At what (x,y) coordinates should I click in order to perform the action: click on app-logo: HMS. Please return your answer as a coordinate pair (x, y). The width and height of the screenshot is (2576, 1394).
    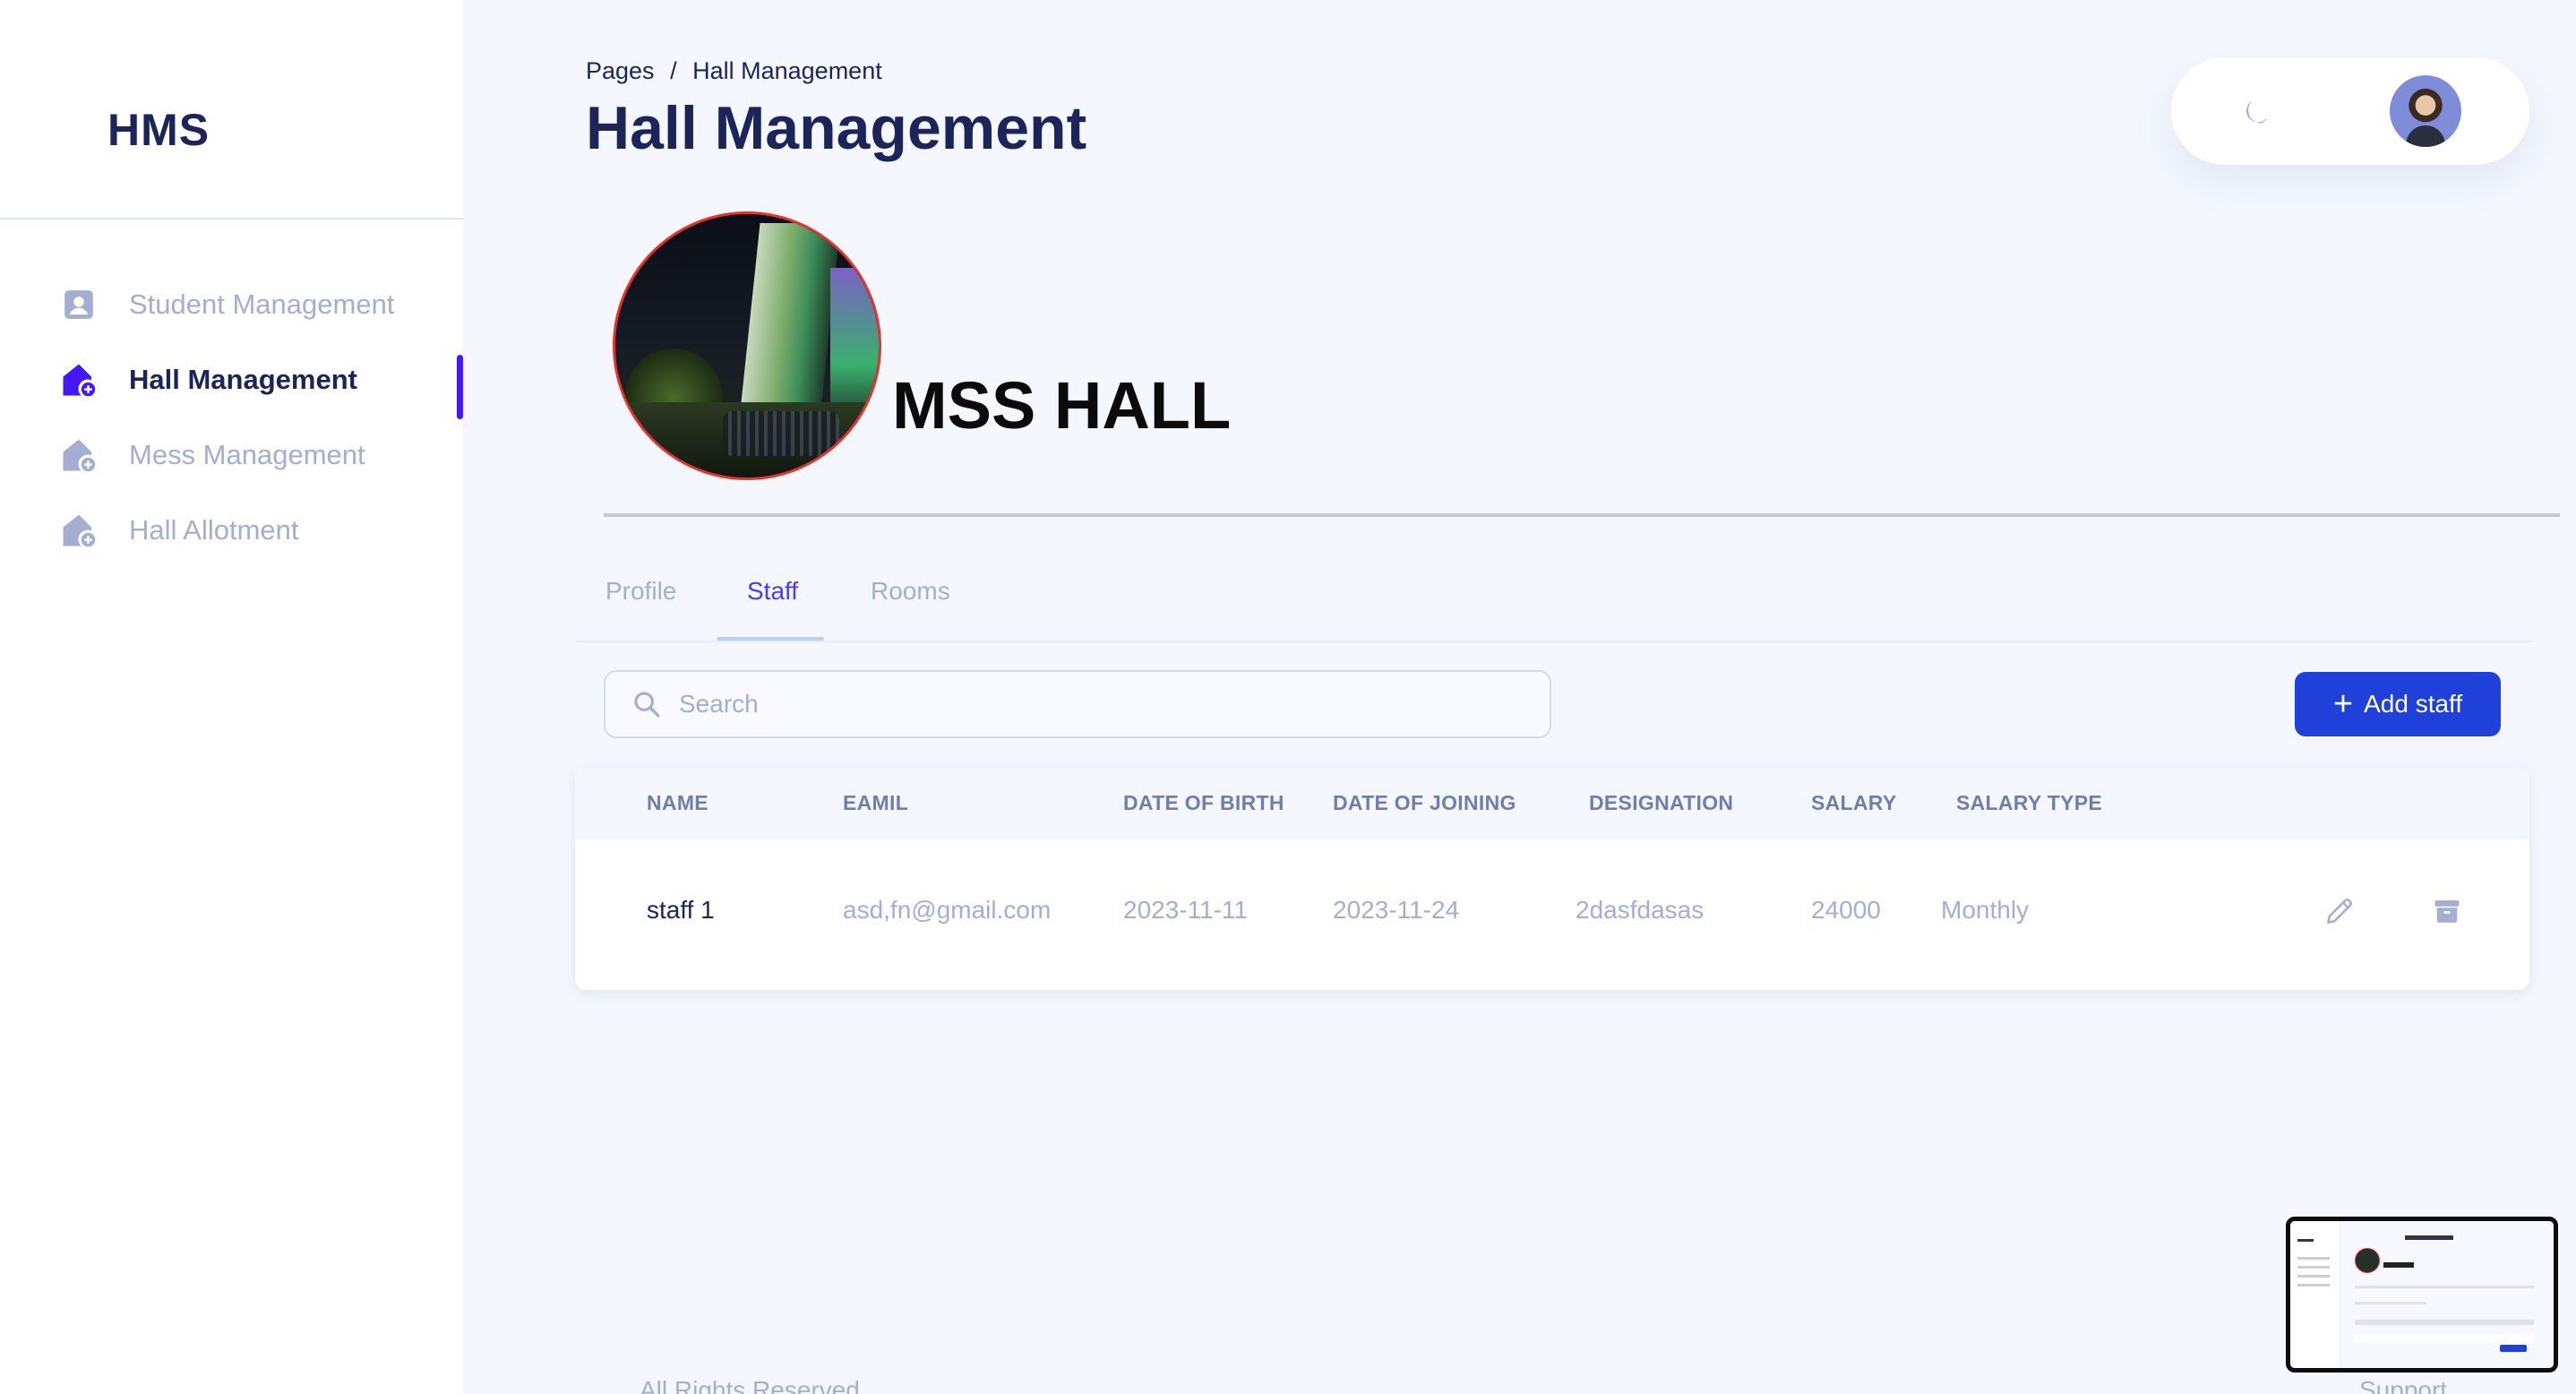
    Looking at the image, I should click on (158, 130).